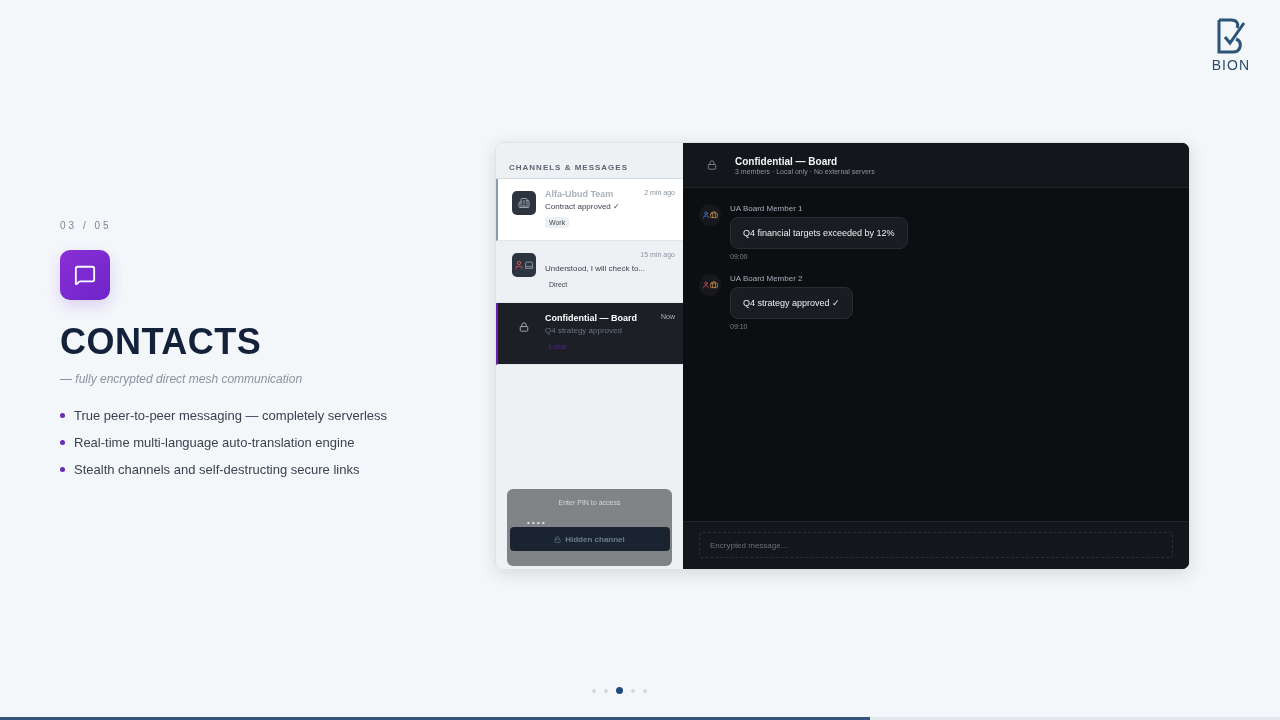 This screenshot has height=720, width=1280. What do you see at coordinates (217, 469) in the screenshot?
I see `bullet-text: Stealth channels and self-destructing secure links` at bounding box center [217, 469].